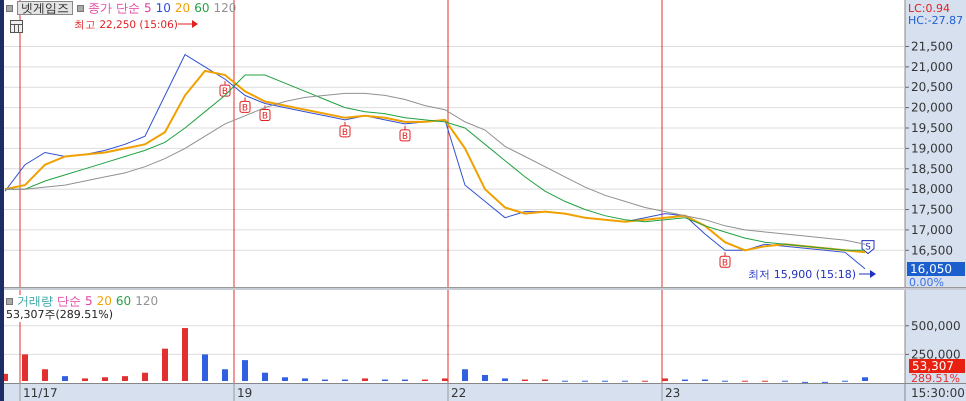  What do you see at coordinates (936, 354) in the screenshot?
I see `axis-label: 250,000` at bounding box center [936, 354].